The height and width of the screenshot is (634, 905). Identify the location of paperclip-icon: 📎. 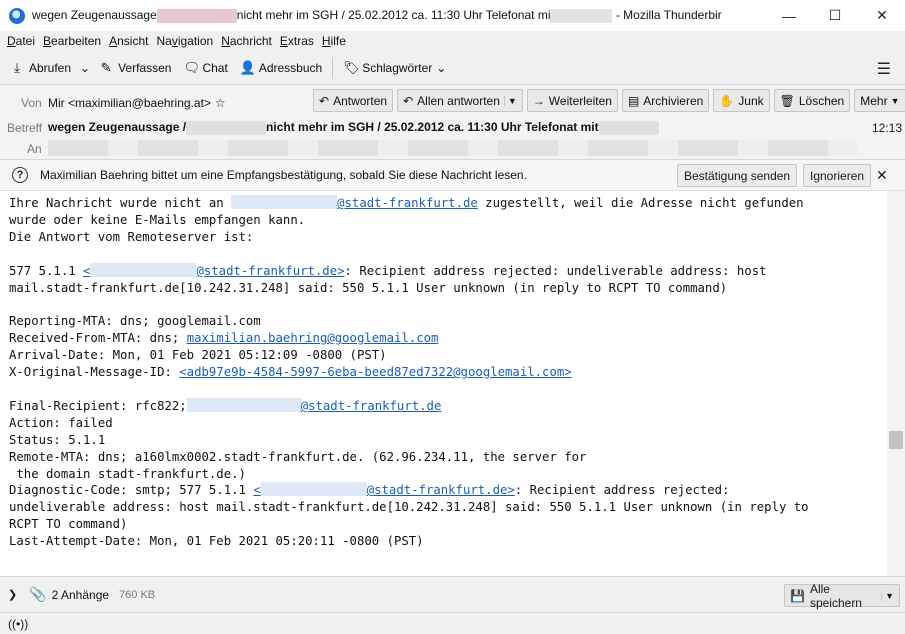
(38, 594).